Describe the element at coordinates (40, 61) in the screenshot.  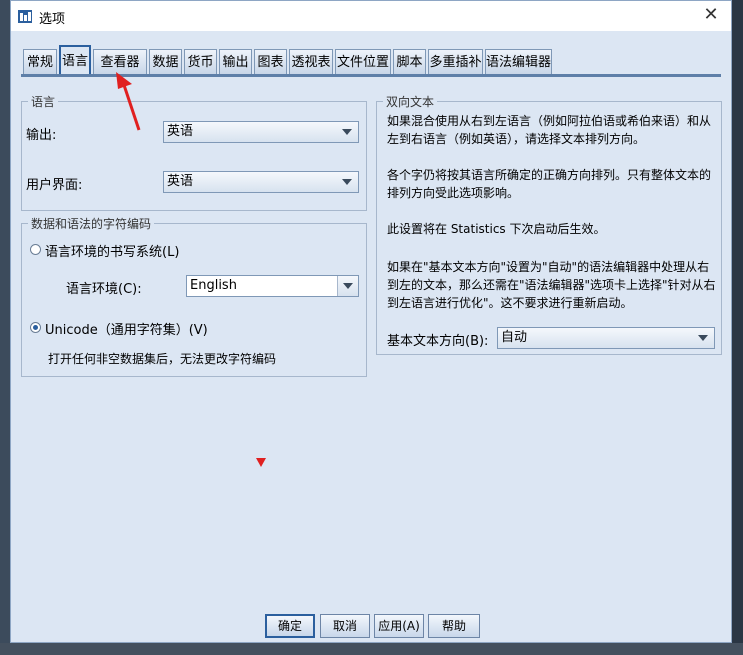
I see `tab-general: 常规` at that location.